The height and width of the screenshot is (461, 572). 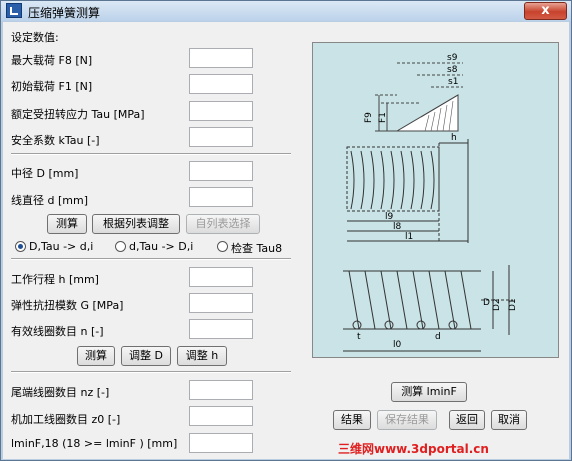 What do you see at coordinates (67, 305) in the screenshot?
I see `shear-modulus-label: 弹性抗扭模数 G [MPa]` at bounding box center [67, 305].